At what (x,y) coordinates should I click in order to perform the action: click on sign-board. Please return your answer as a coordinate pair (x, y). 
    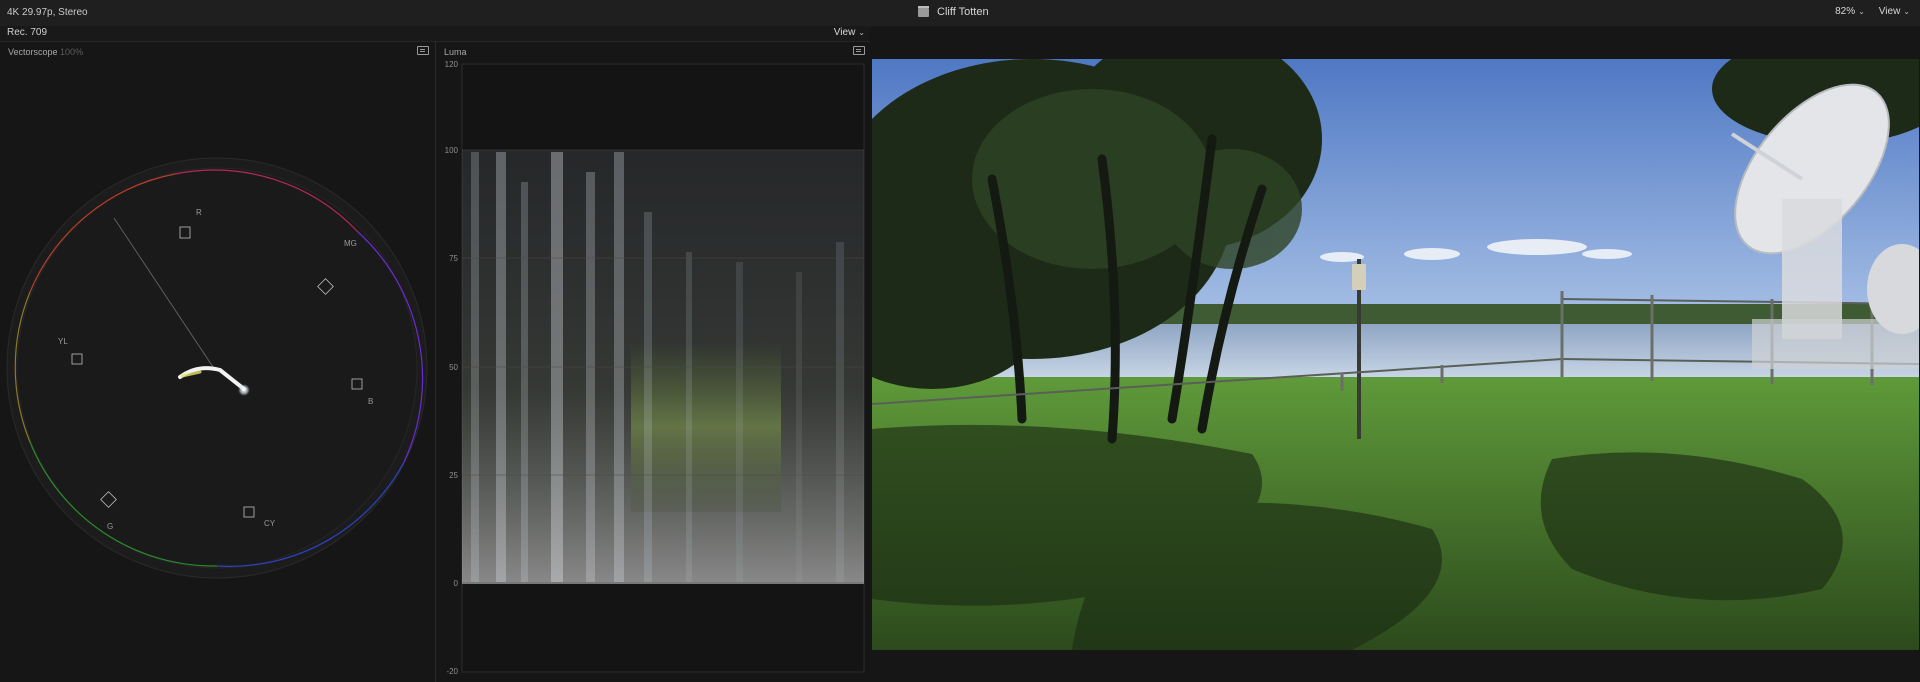
    Looking at the image, I should click on (1359, 277).